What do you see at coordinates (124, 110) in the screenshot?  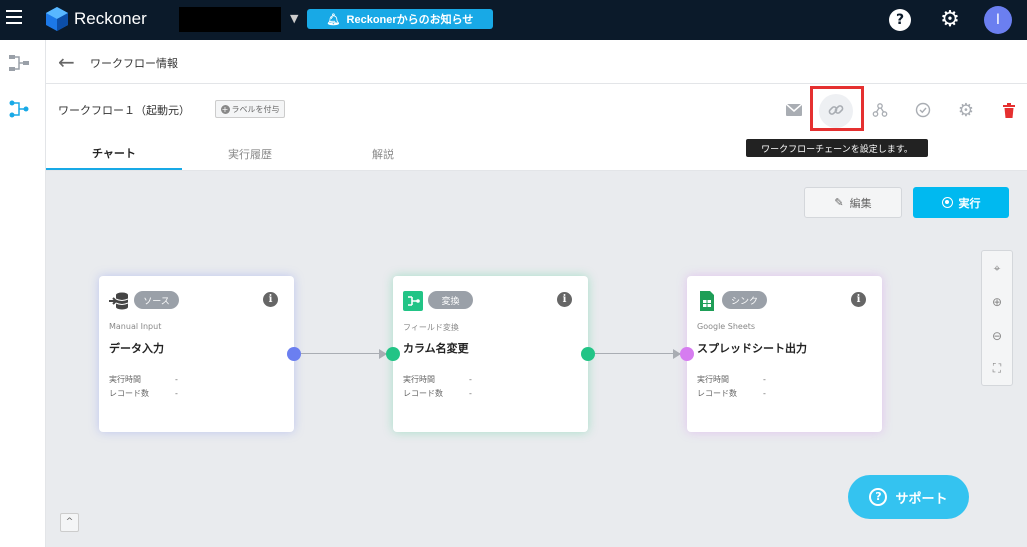 I see `workflow-name: ワークフロー１（起動元）` at bounding box center [124, 110].